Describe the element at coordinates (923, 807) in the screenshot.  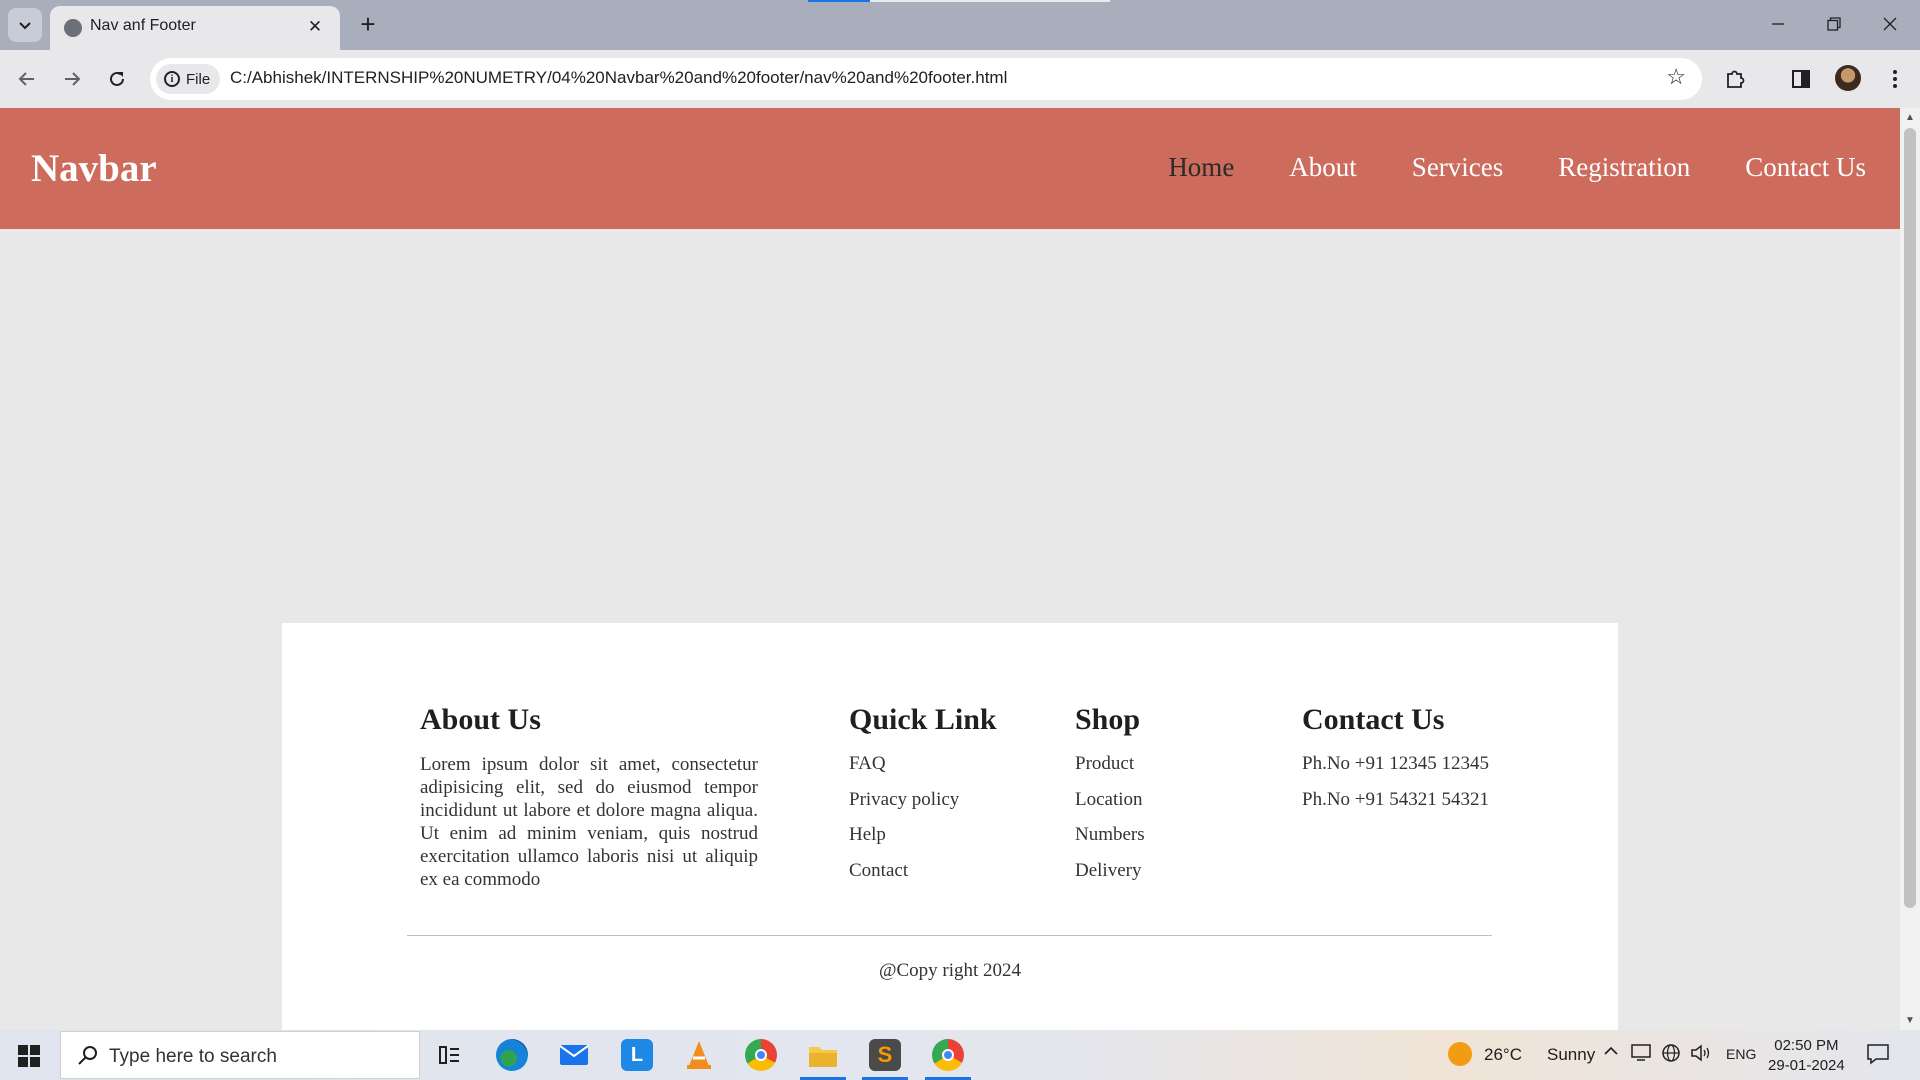
I see `footer-link-privacy-policy: Privacy policy` at that location.